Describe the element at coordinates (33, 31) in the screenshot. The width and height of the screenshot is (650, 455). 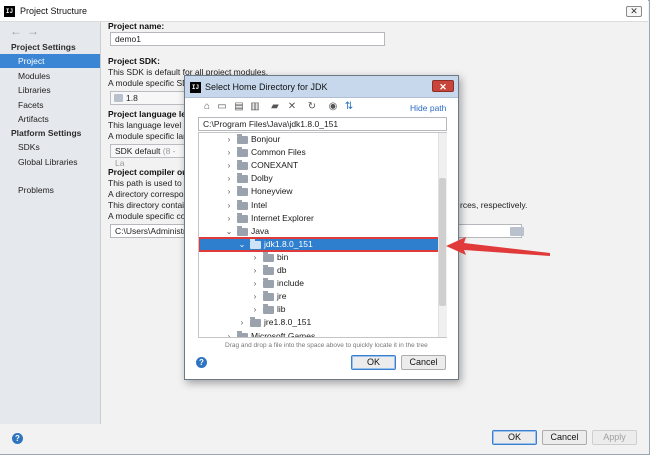
I see `forward-arrow-icon: →` at that location.